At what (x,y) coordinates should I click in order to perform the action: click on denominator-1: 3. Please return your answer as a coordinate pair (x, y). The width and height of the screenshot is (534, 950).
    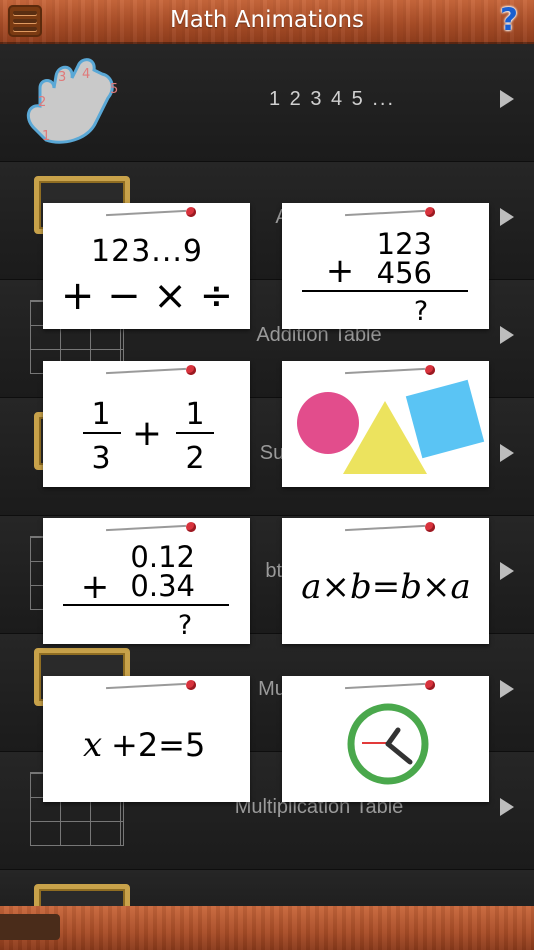
    Looking at the image, I should click on (100, 458).